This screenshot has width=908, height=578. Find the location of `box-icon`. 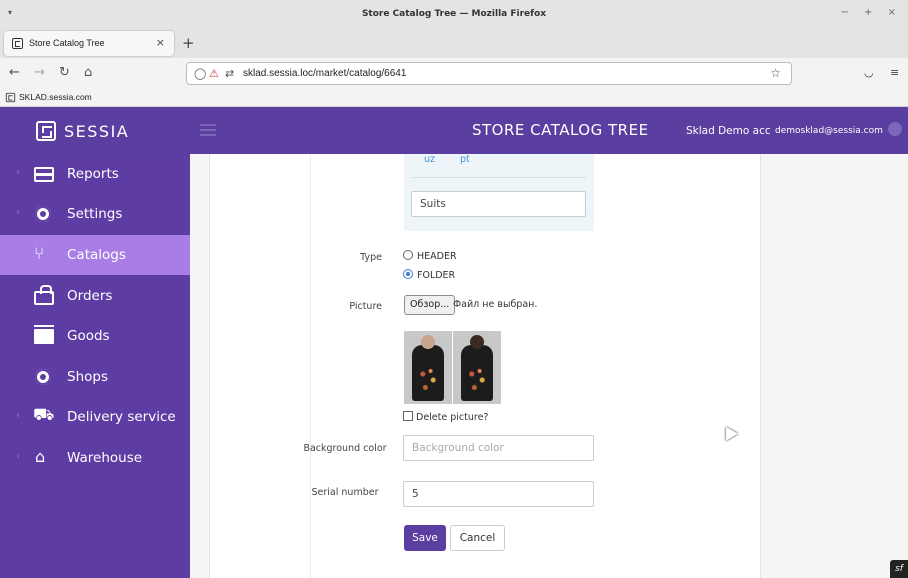

box-icon is located at coordinates (44, 334).